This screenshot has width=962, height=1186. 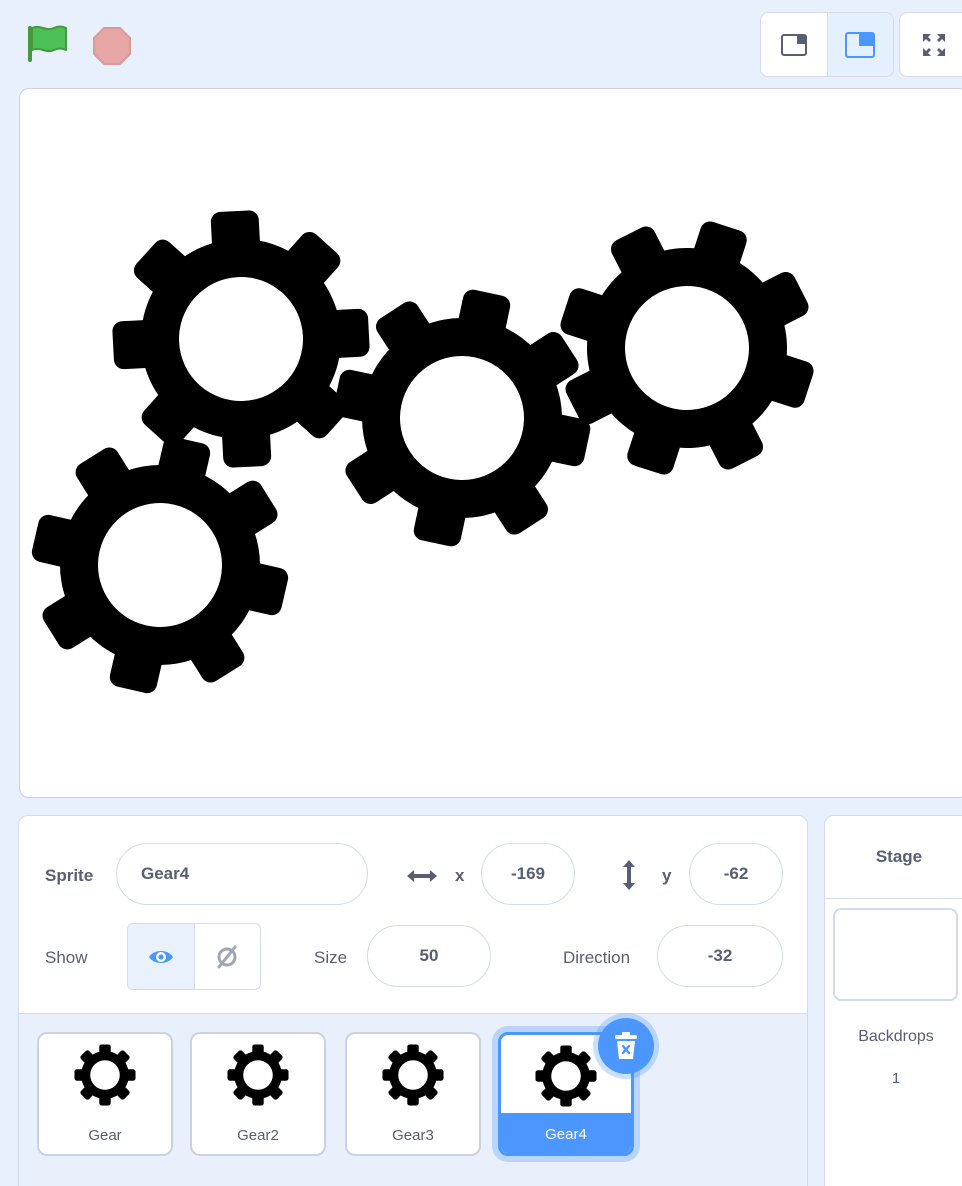 I want to click on fullscreen-icon, so click(x=934, y=44).